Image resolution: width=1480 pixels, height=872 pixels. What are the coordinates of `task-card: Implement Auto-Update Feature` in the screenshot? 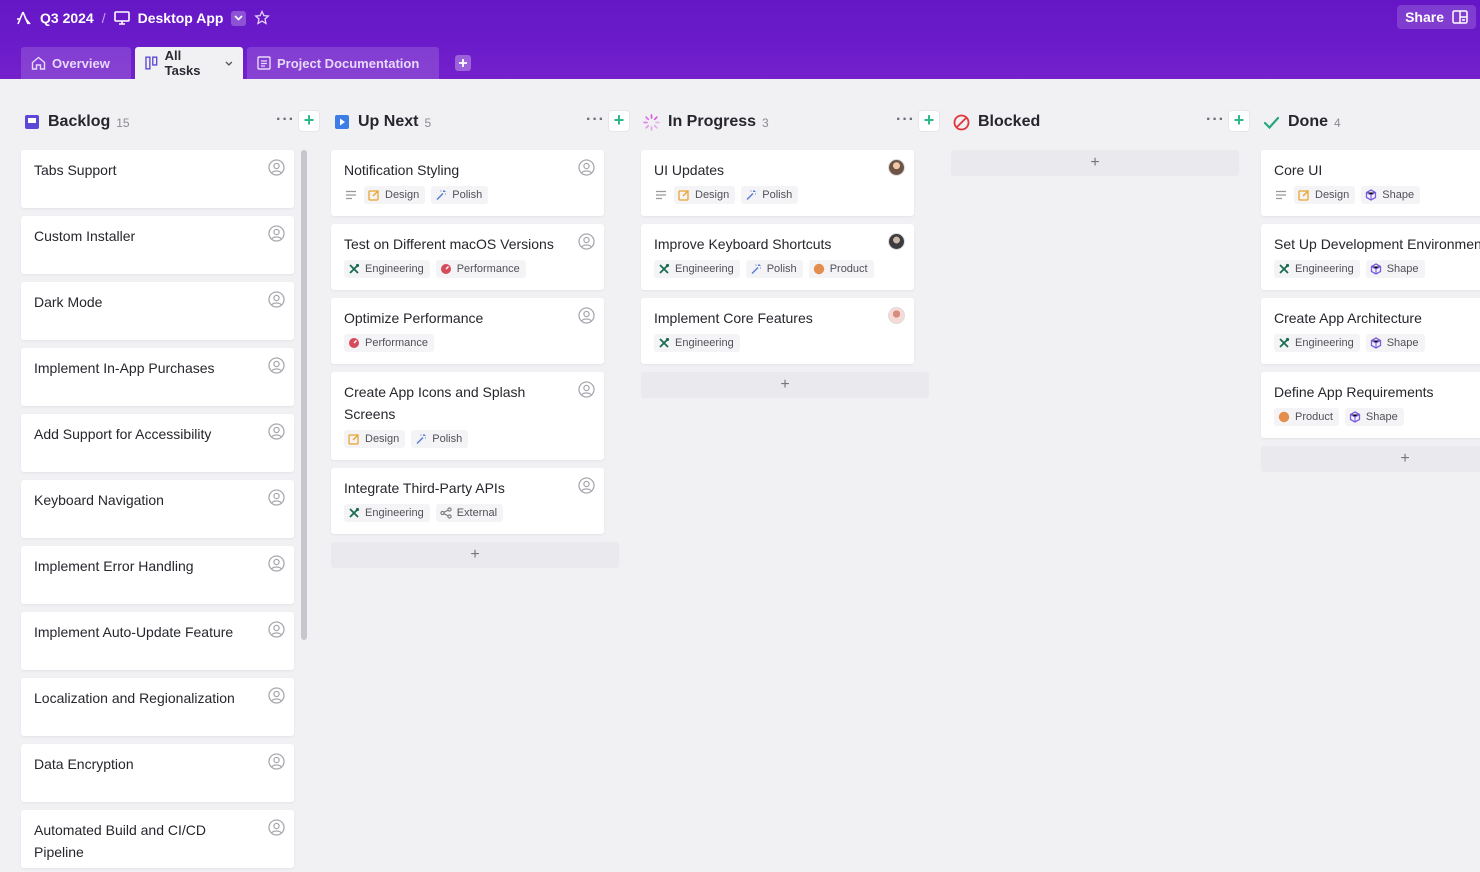 It's located at (157, 641).